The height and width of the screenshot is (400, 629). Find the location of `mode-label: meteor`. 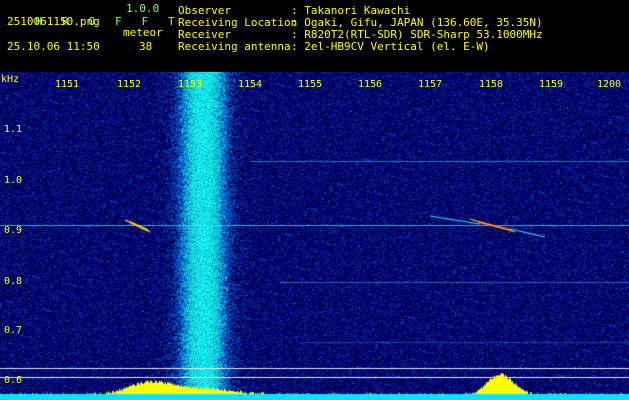

mode-label: meteor is located at coordinates (143, 32).